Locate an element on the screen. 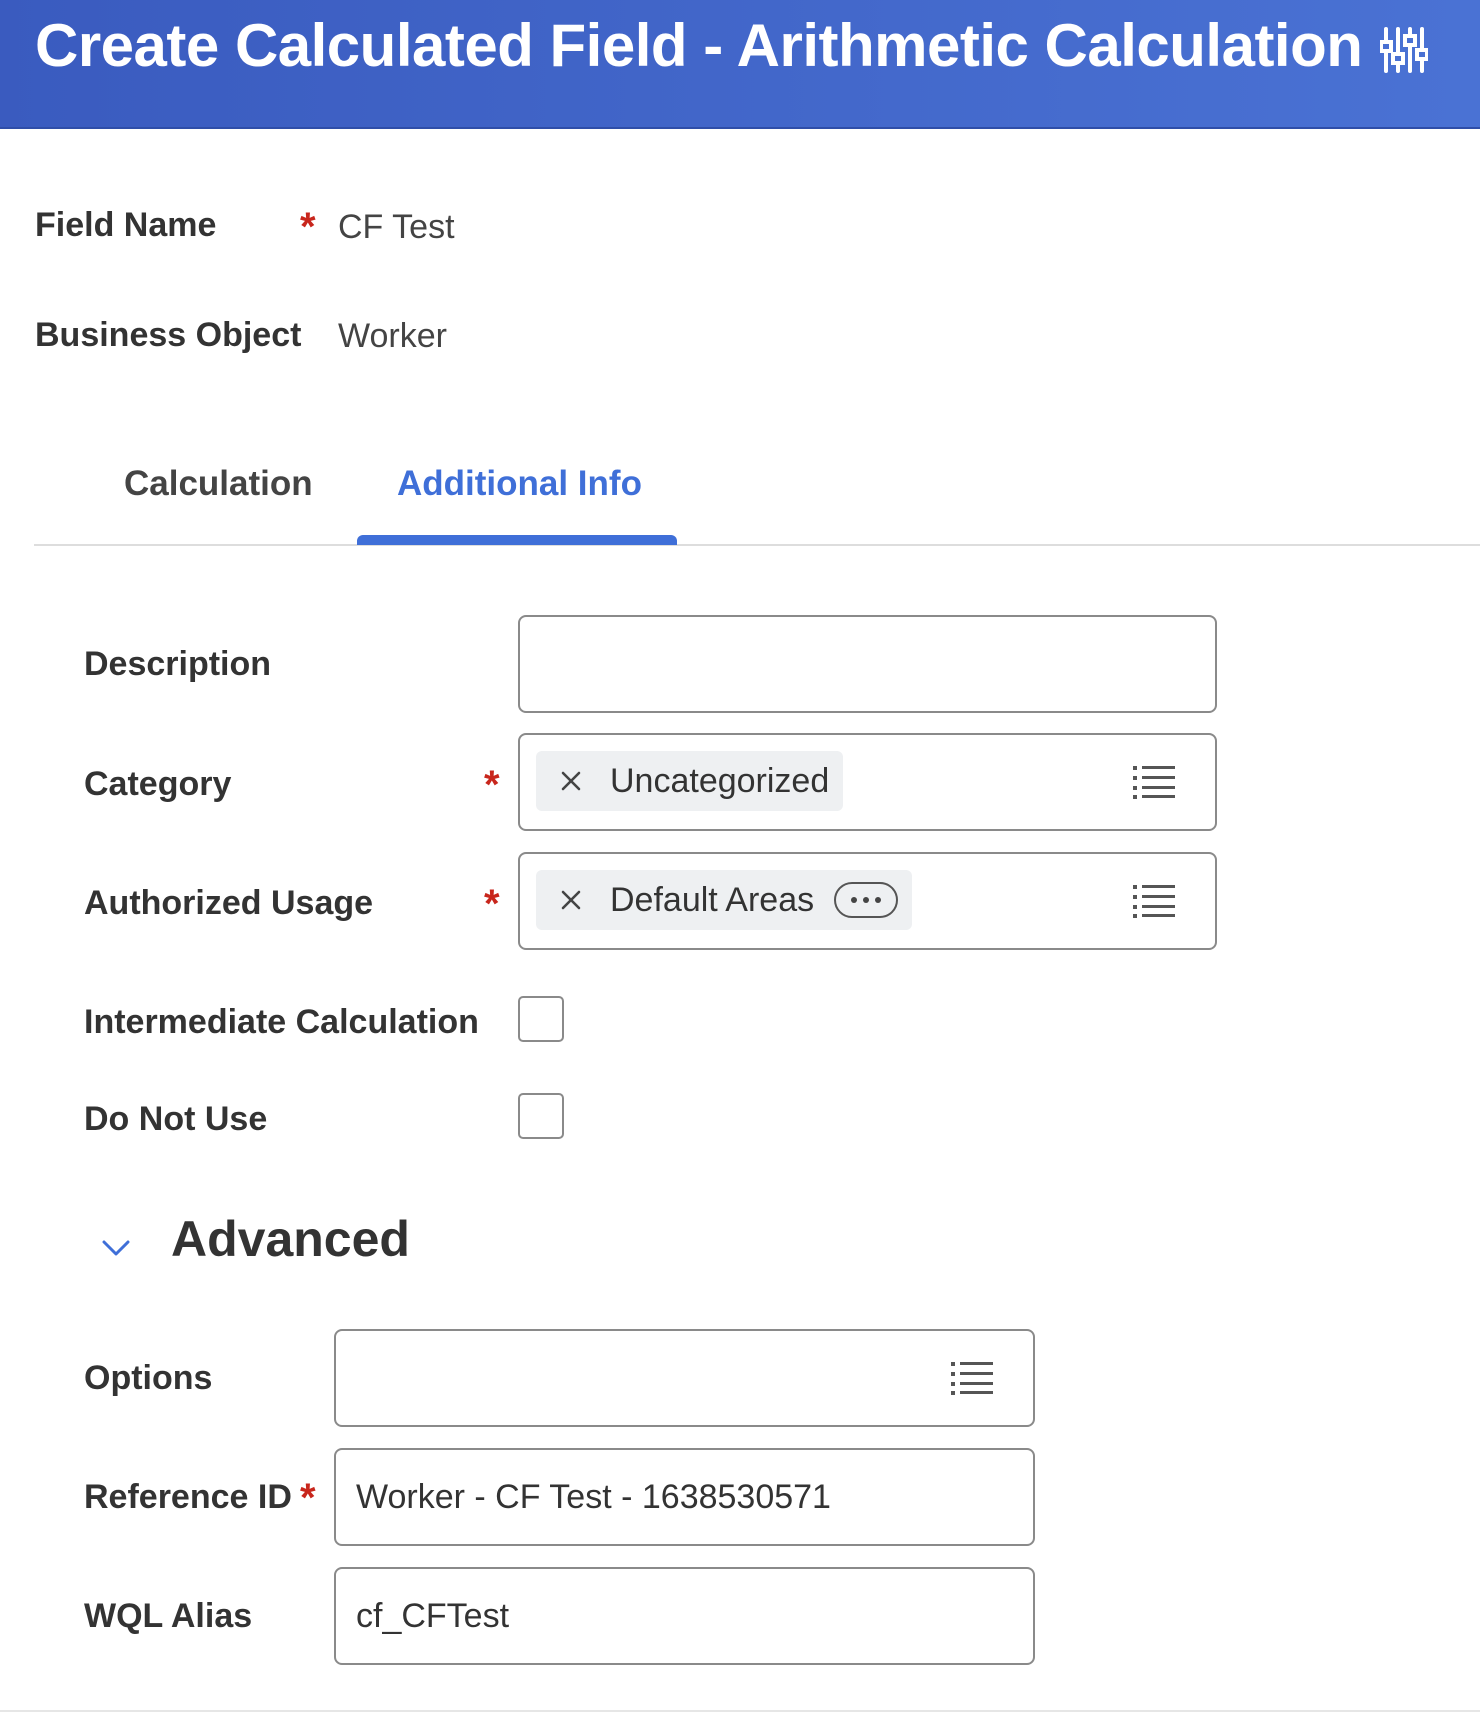  description-label: Description is located at coordinates (178, 664).